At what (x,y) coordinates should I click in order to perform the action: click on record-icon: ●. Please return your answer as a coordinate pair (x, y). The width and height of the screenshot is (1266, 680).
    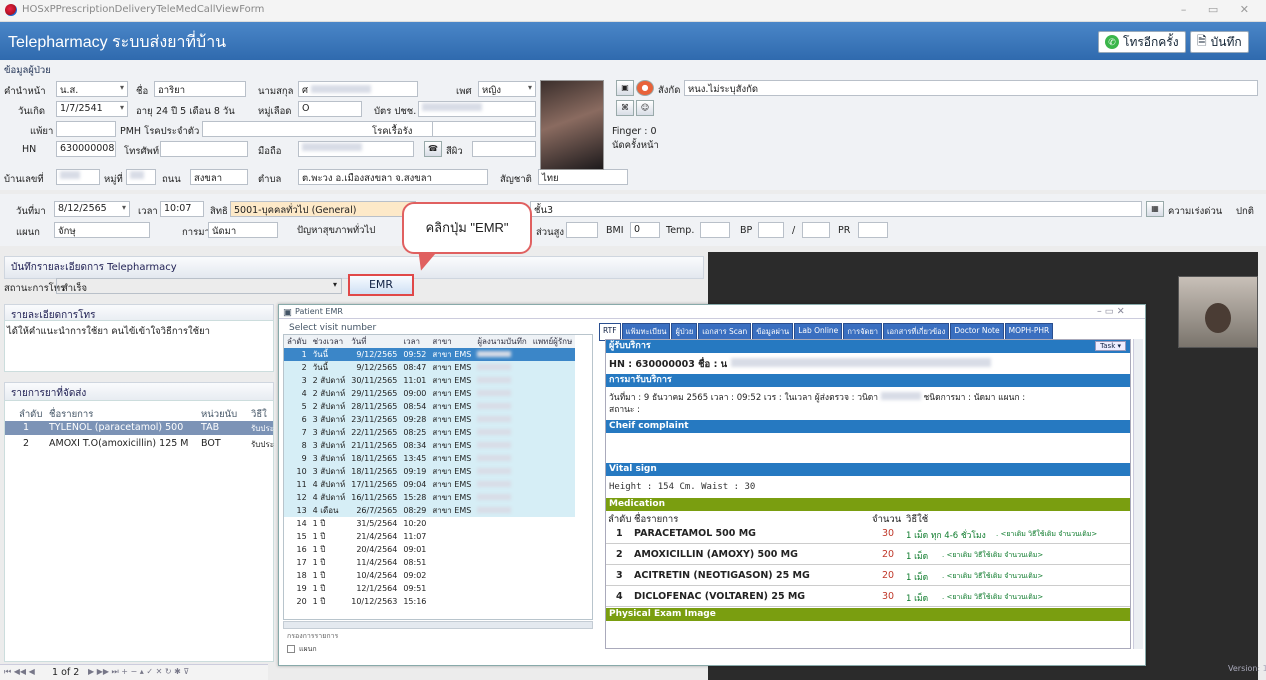
    Looking at the image, I should click on (645, 88).